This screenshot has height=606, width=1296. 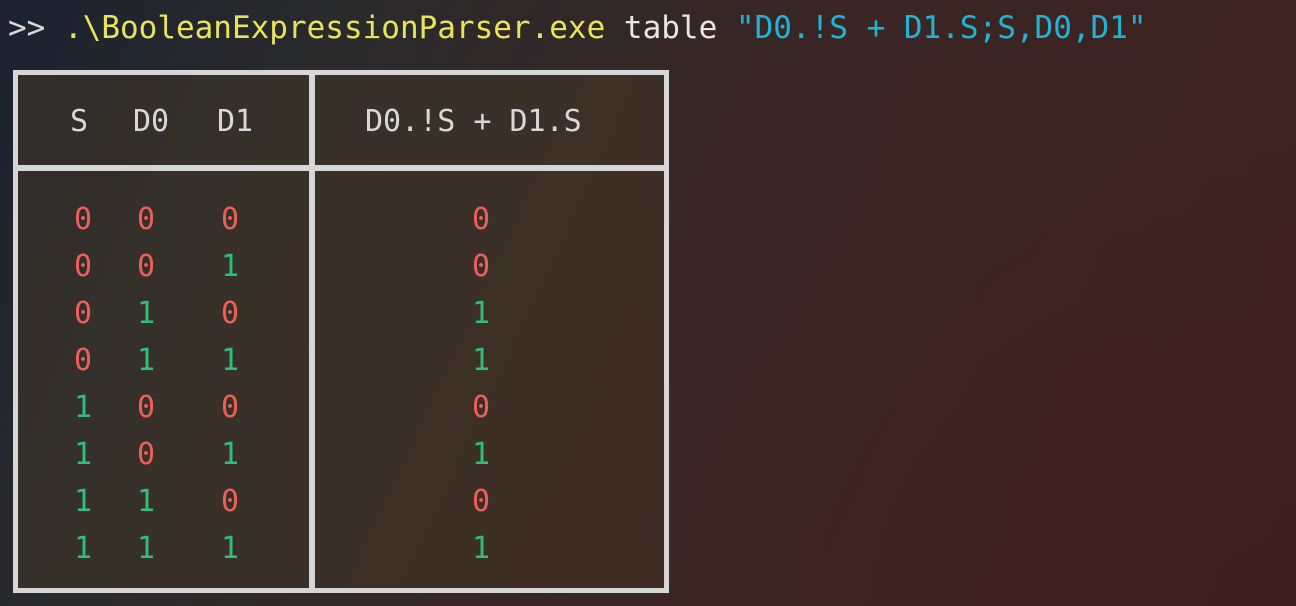 I want to click on header-d1: D1, so click(x=235, y=121).